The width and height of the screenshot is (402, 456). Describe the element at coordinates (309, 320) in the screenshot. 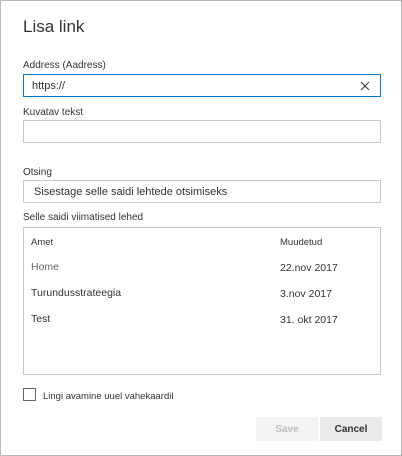

I see `page-modified: 31. okt 2017` at that location.